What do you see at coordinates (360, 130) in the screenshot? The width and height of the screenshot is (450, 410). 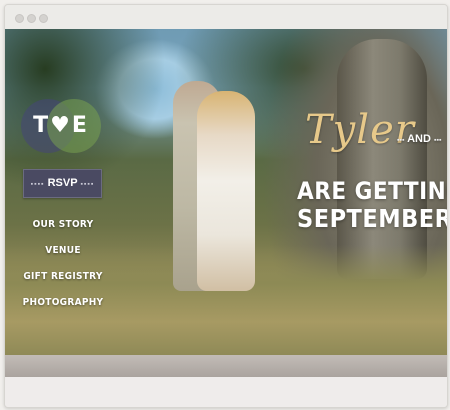 I see `groom-name-script: Tyler` at bounding box center [360, 130].